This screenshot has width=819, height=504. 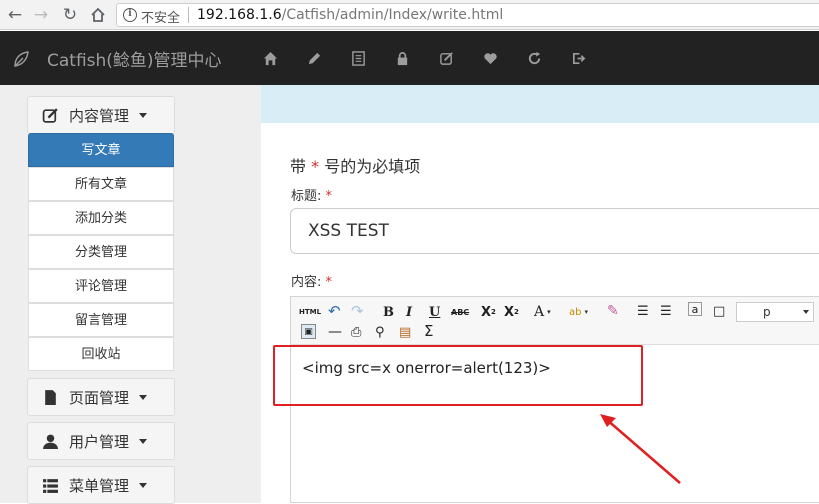 What do you see at coordinates (434, 312) in the screenshot?
I see `underline-icon: U` at bounding box center [434, 312].